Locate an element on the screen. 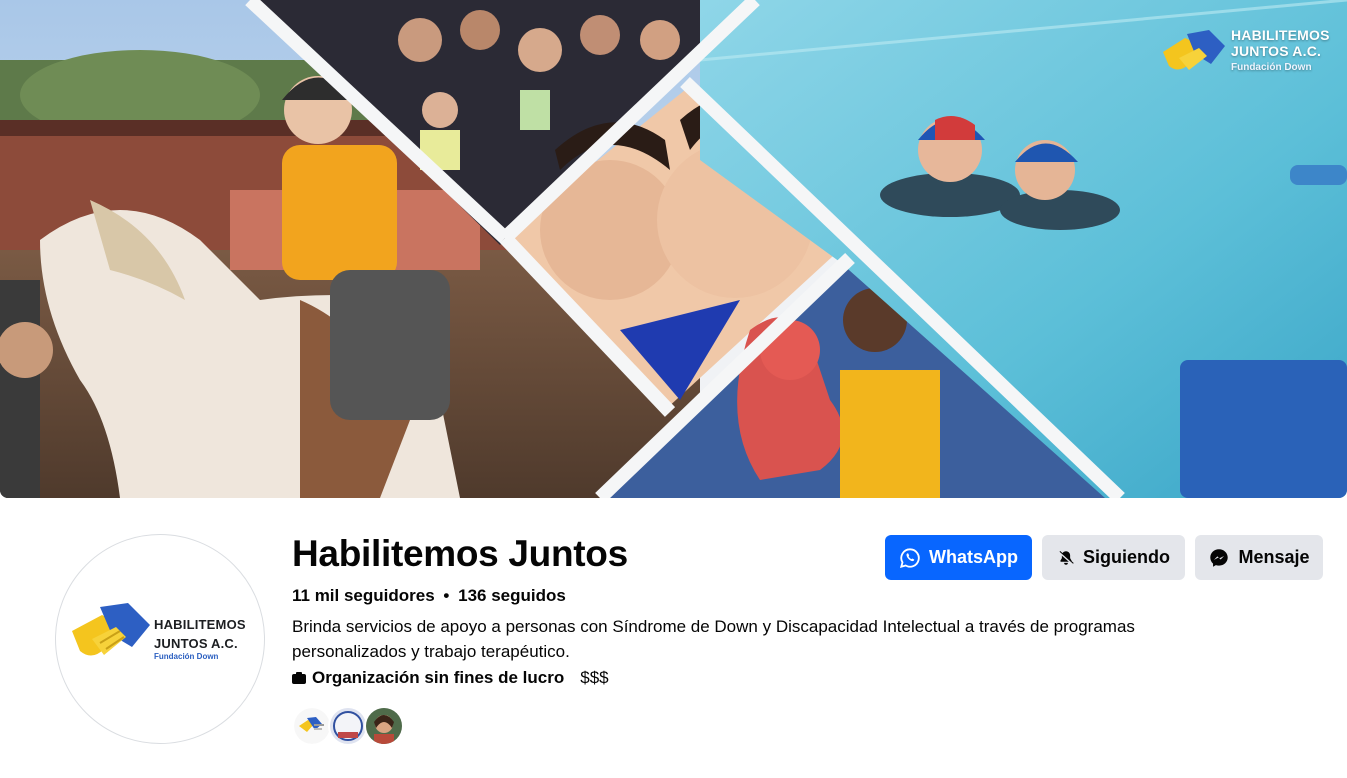 This screenshot has height=778, width=1347. whatsapp-button: WhatsApp is located at coordinates (958, 557).